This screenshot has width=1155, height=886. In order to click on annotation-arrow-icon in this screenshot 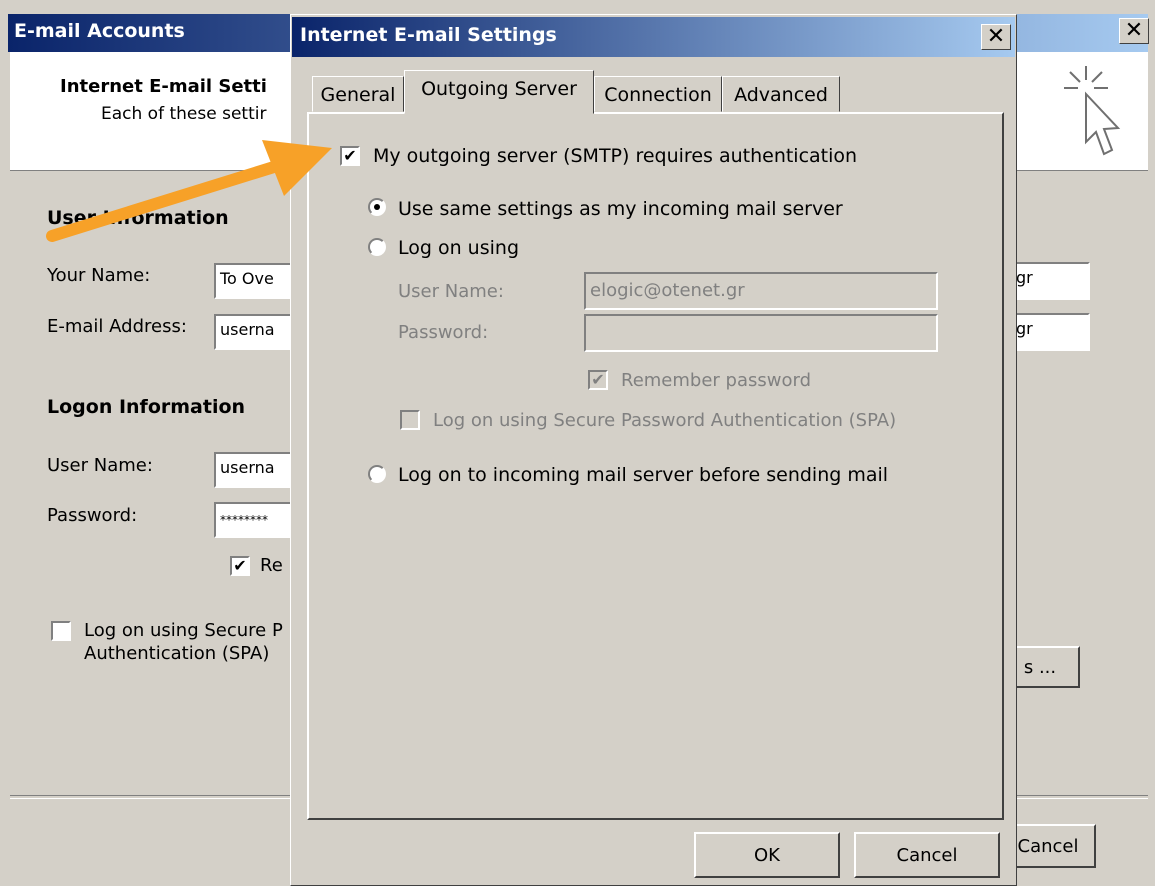, I will do `click(189, 191)`.